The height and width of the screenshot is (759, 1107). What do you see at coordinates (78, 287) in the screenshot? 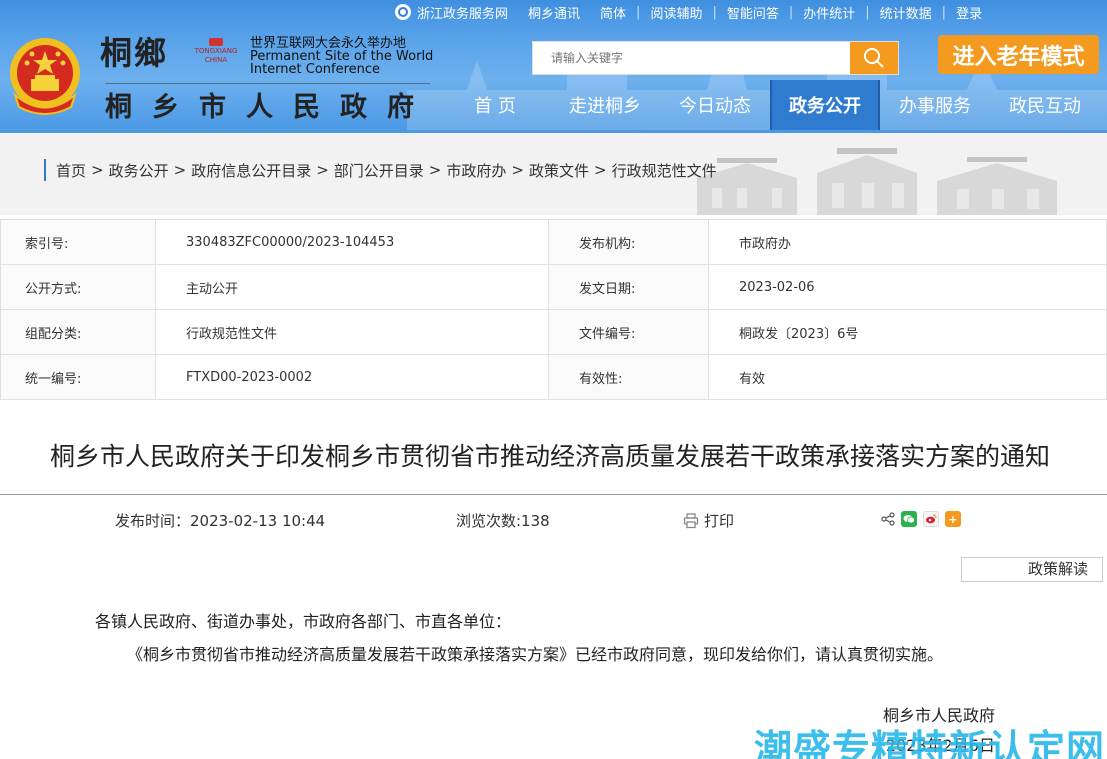
I see `meta-key: 公开方式:` at bounding box center [78, 287].